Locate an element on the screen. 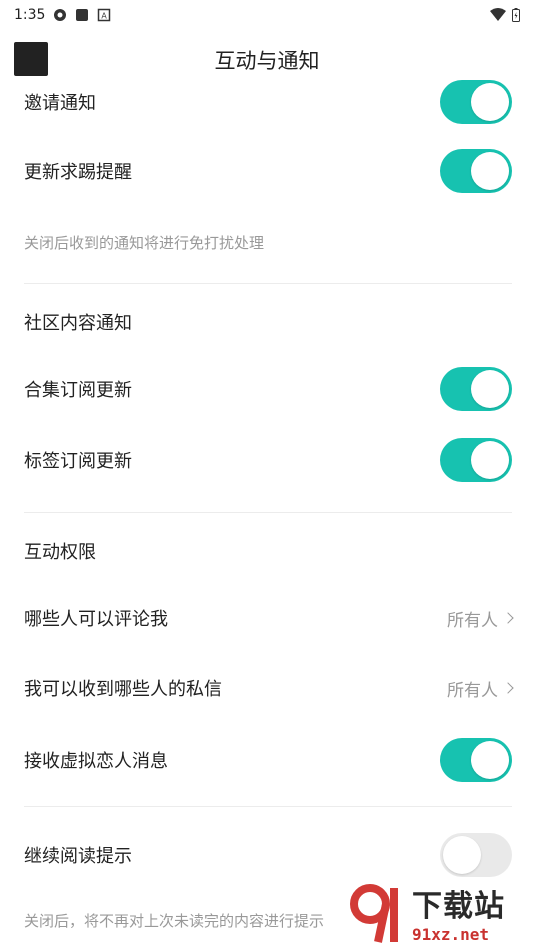  update-request-row: 更新求踢提醒 is located at coordinates (267, 171).